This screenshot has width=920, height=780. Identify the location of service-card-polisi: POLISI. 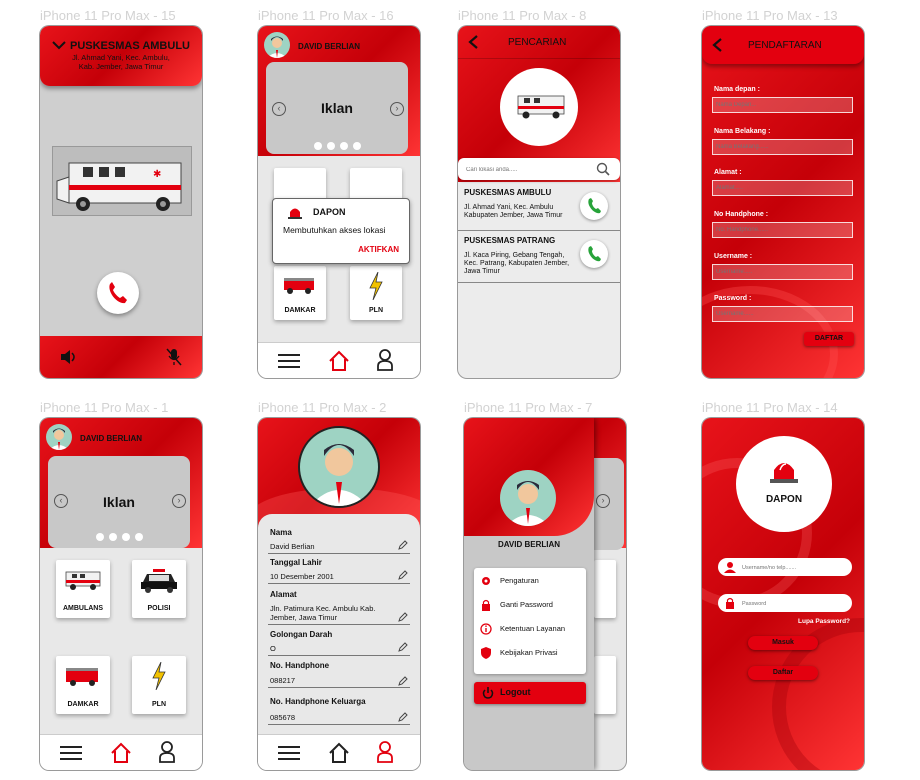
(159, 589).